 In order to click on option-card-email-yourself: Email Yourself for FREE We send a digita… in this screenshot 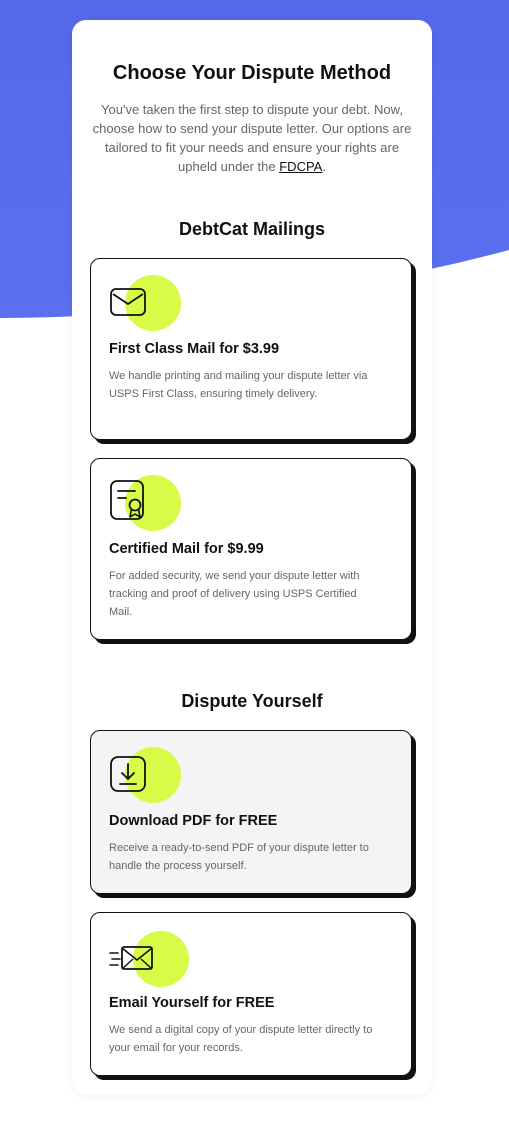, I will do `click(251, 994)`.